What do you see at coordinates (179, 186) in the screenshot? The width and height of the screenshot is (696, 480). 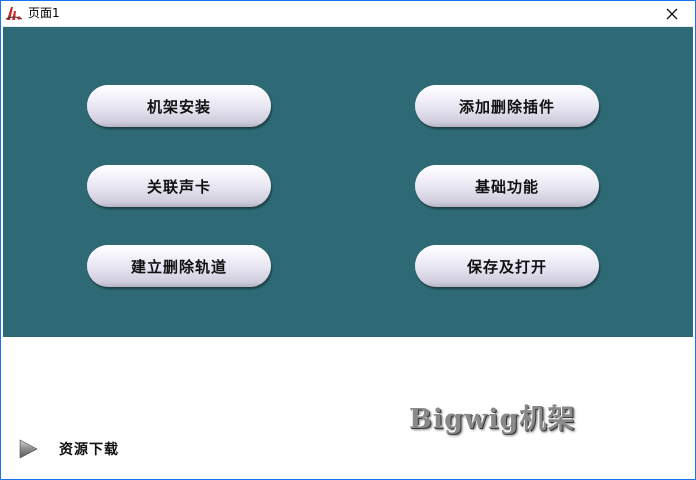 I see `link-soundcard-button: 关联声卡` at bounding box center [179, 186].